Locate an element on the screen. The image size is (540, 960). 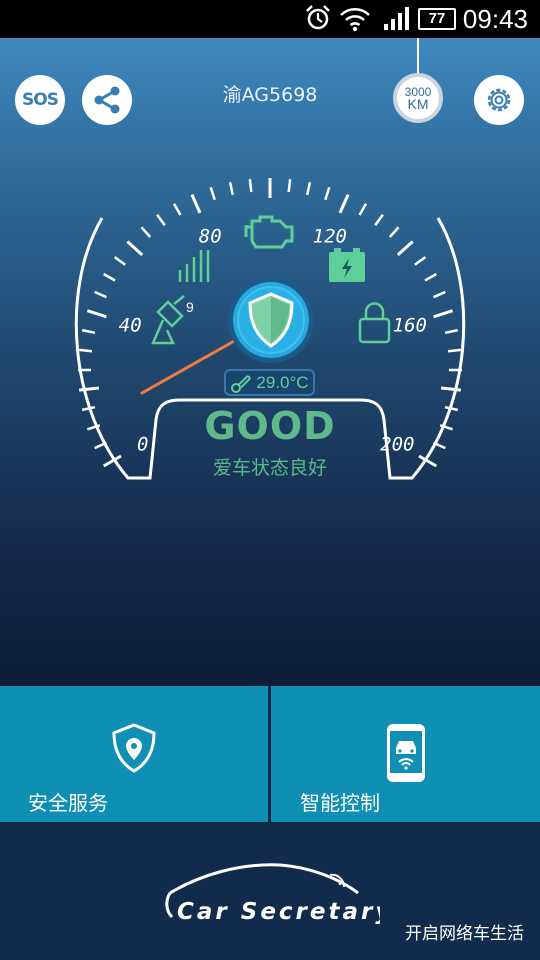
status-time: 09:43 is located at coordinates (495, 19).